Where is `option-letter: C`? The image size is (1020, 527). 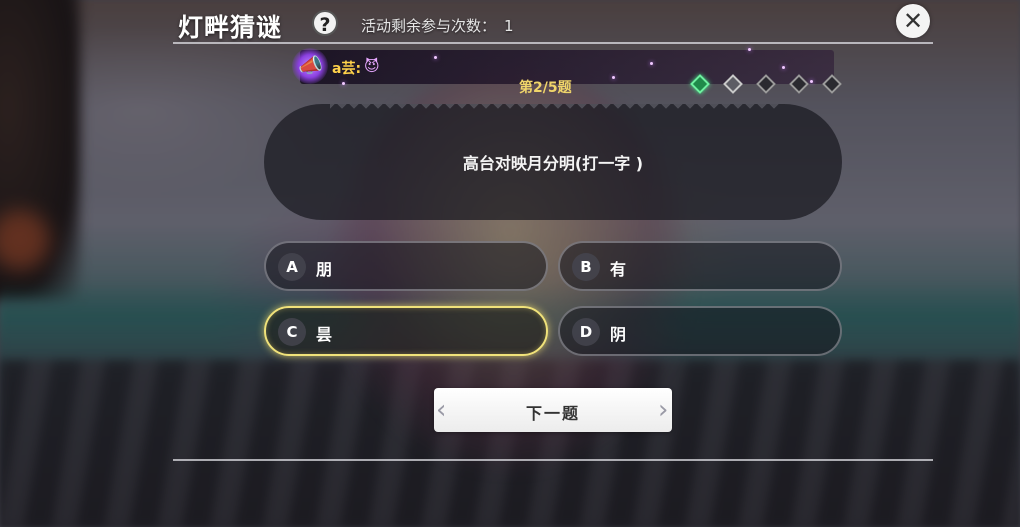
option-letter: C is located at coordinates (292, 332).